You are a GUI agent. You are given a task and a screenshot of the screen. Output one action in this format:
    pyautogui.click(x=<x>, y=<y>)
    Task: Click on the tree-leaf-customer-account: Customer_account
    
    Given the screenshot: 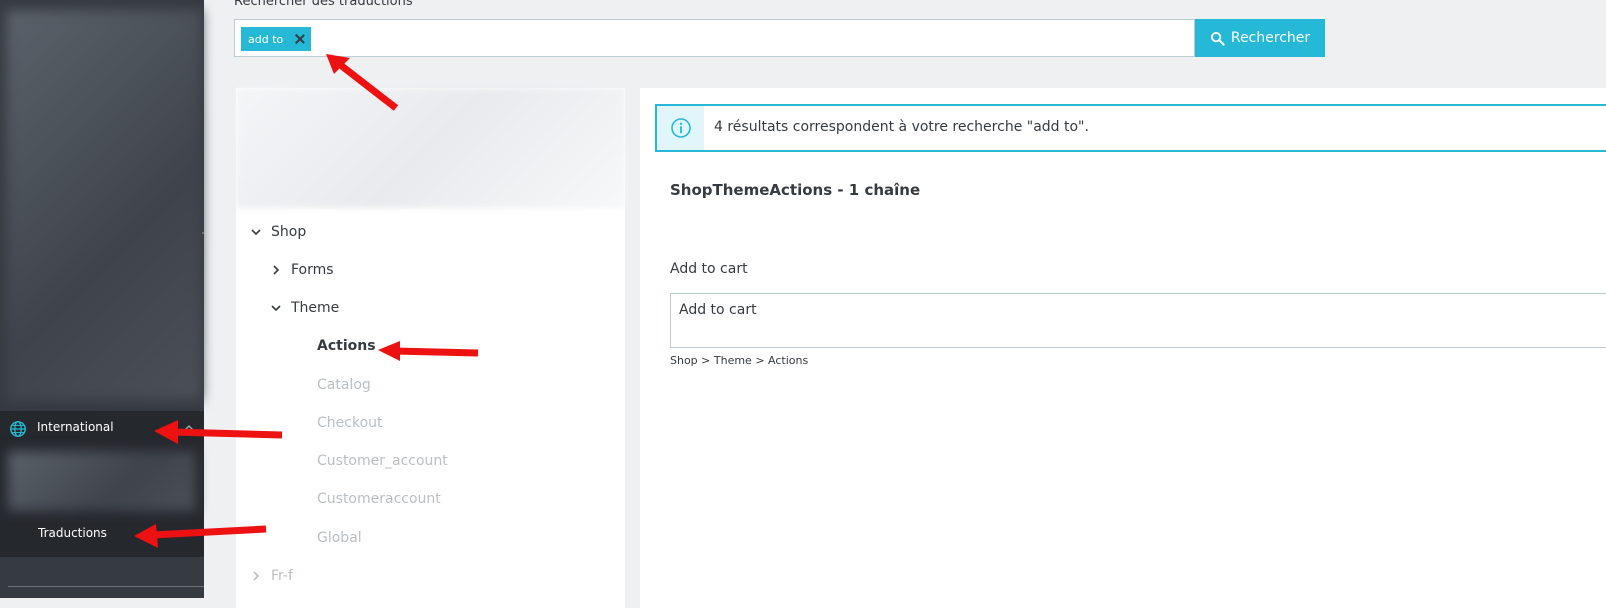 What is the action you would take?
    pyautogui.click(x=382, y=461)
    